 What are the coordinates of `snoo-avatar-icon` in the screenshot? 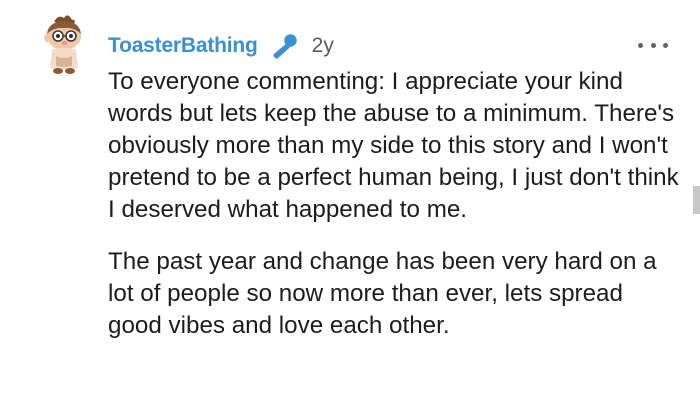 It's located at (62, 44).